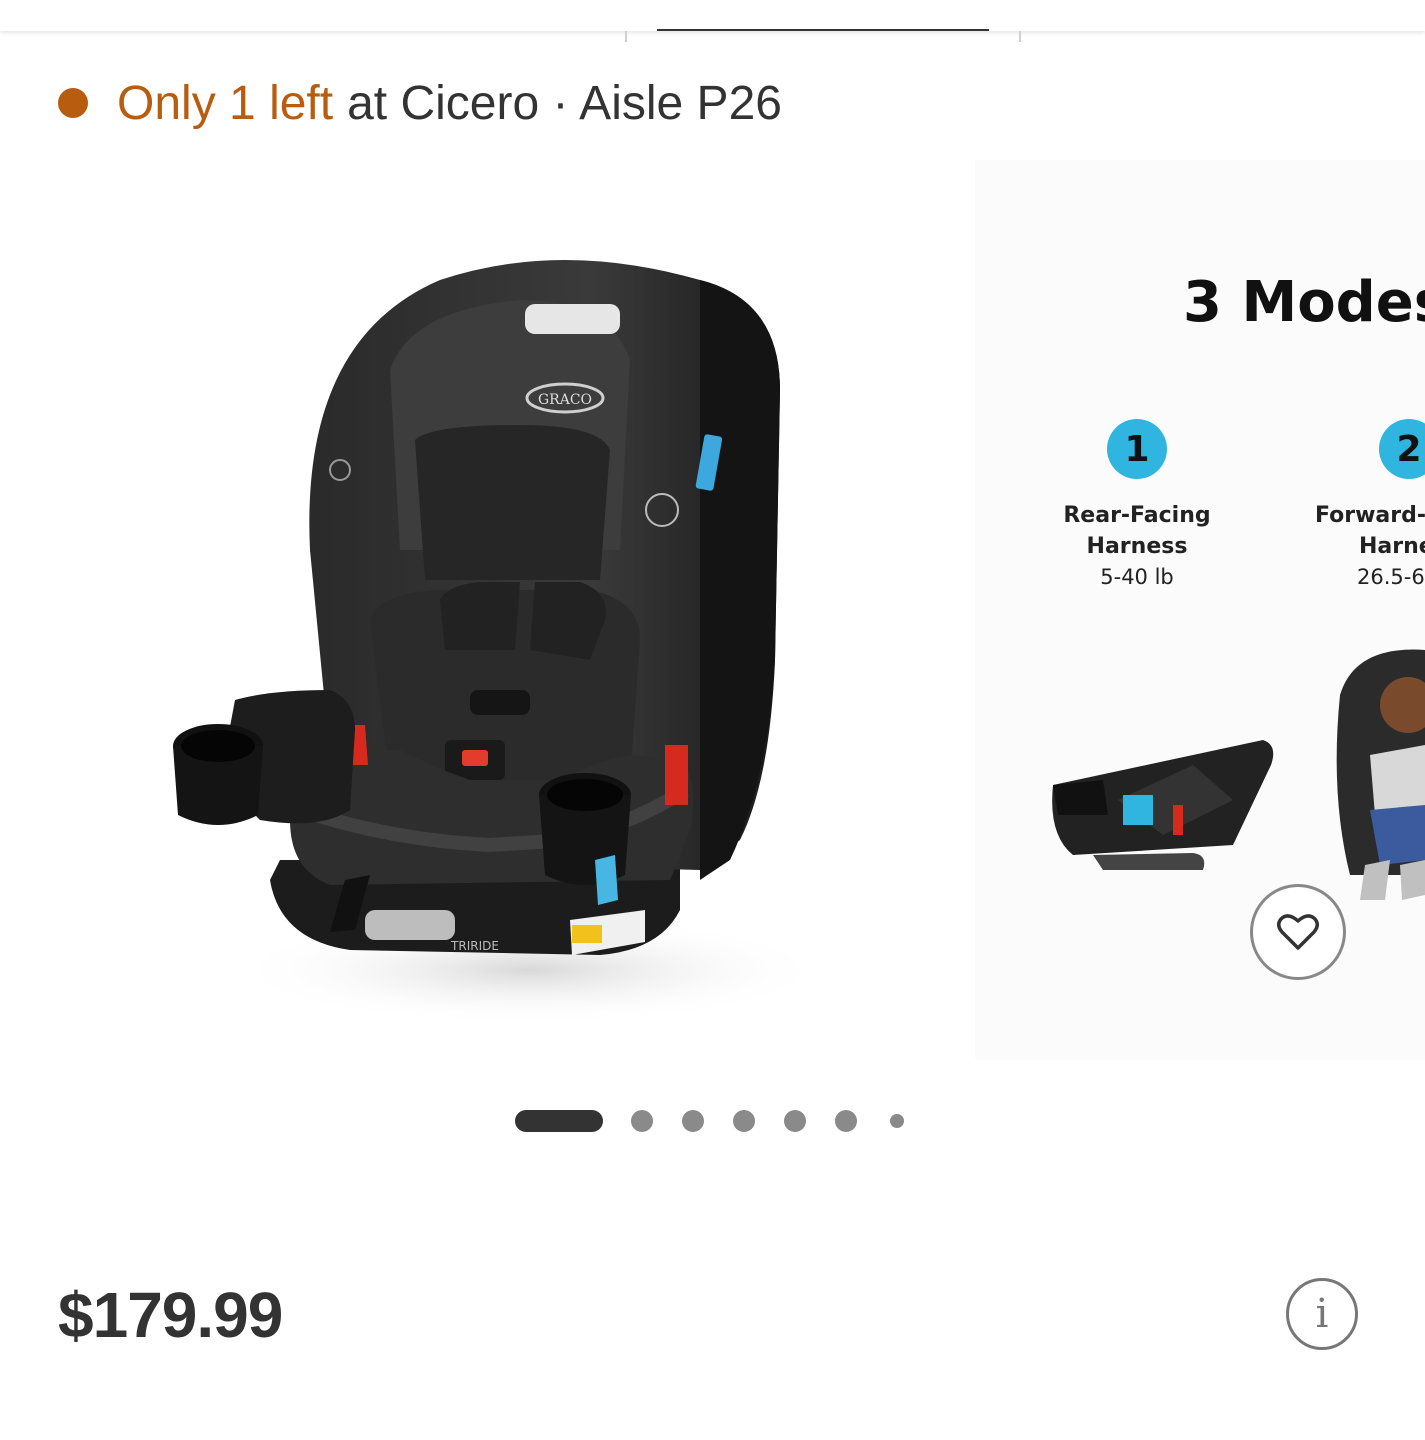 This screenshot has width=1425, height=1440. Describe the element at coordinates (559, 1121) in the screenshot. I see `pager-dot-active` at that location.